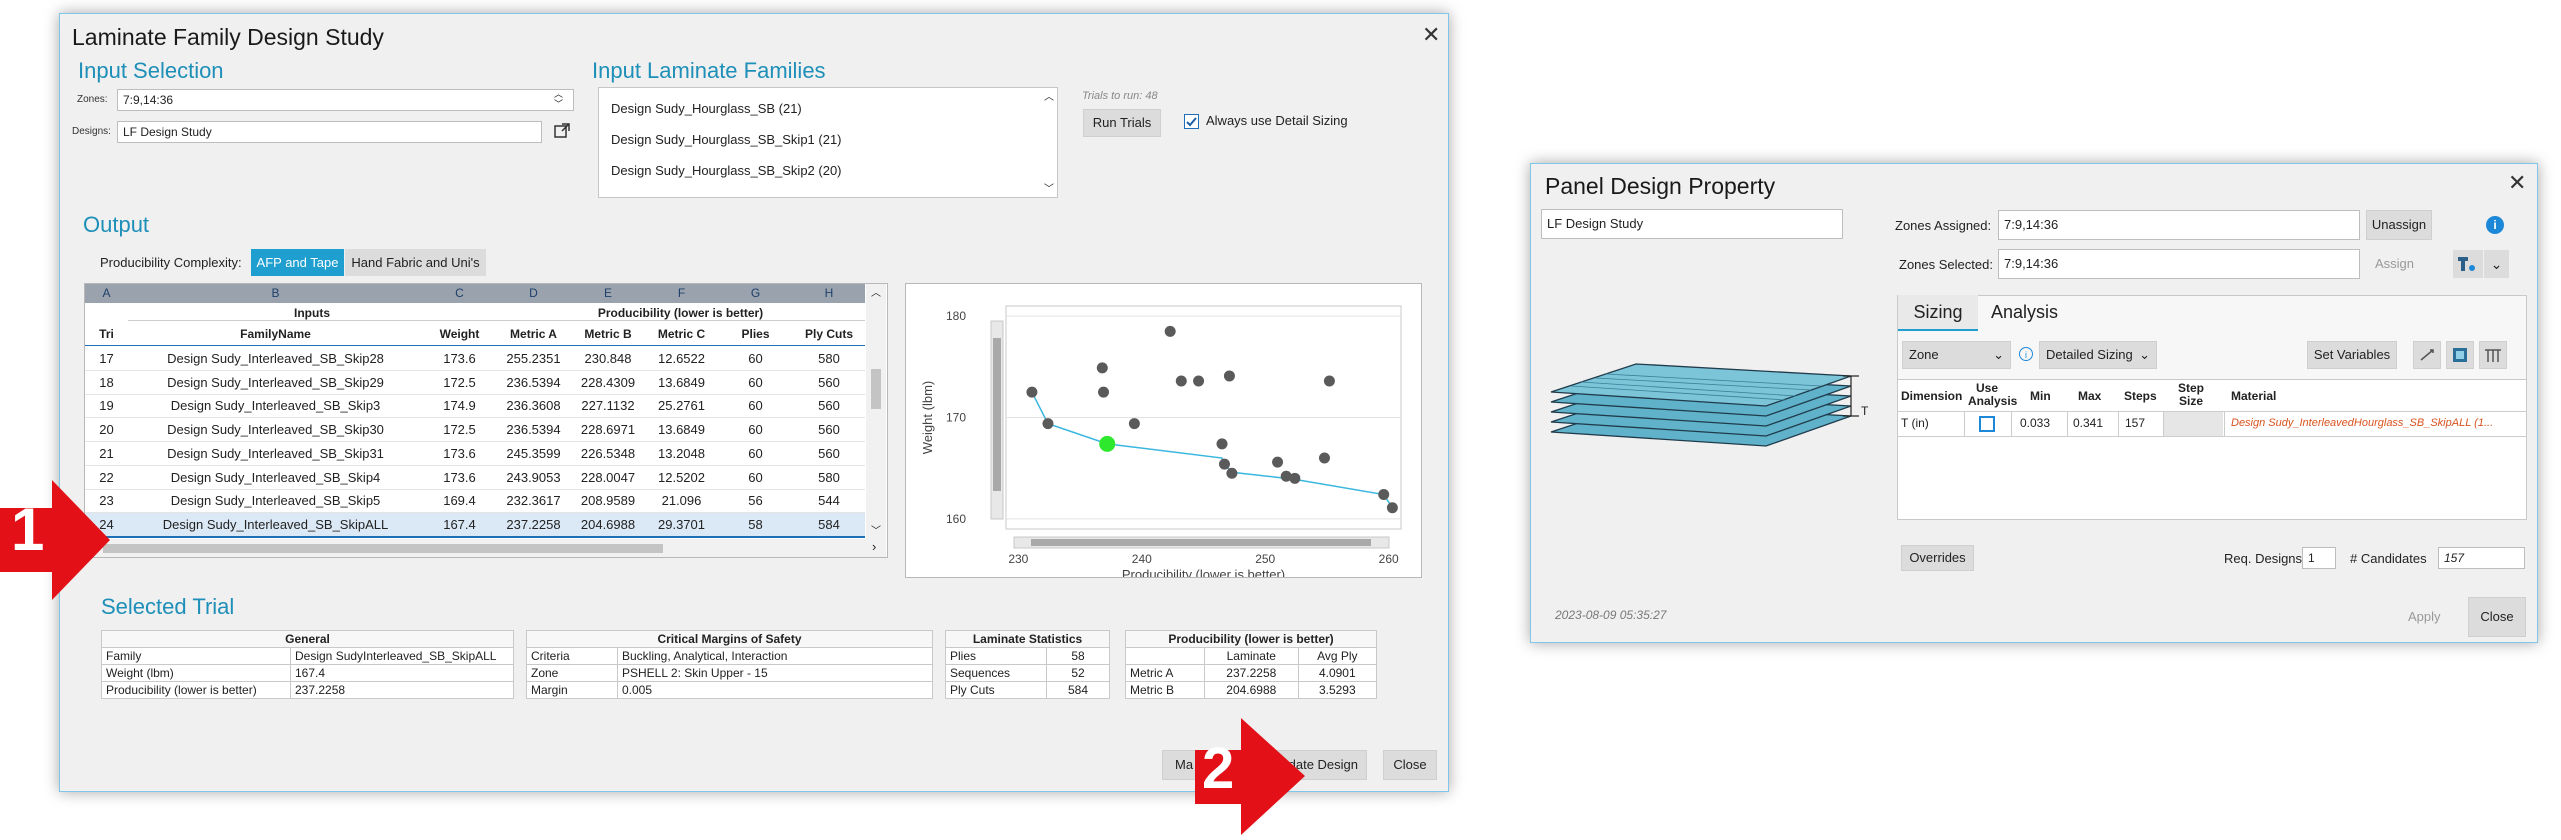  Describe the element at coordinates (876, 411) in the screenshot. I see `grid-vertical-scrollbar: ︿ ﹀` at that location.